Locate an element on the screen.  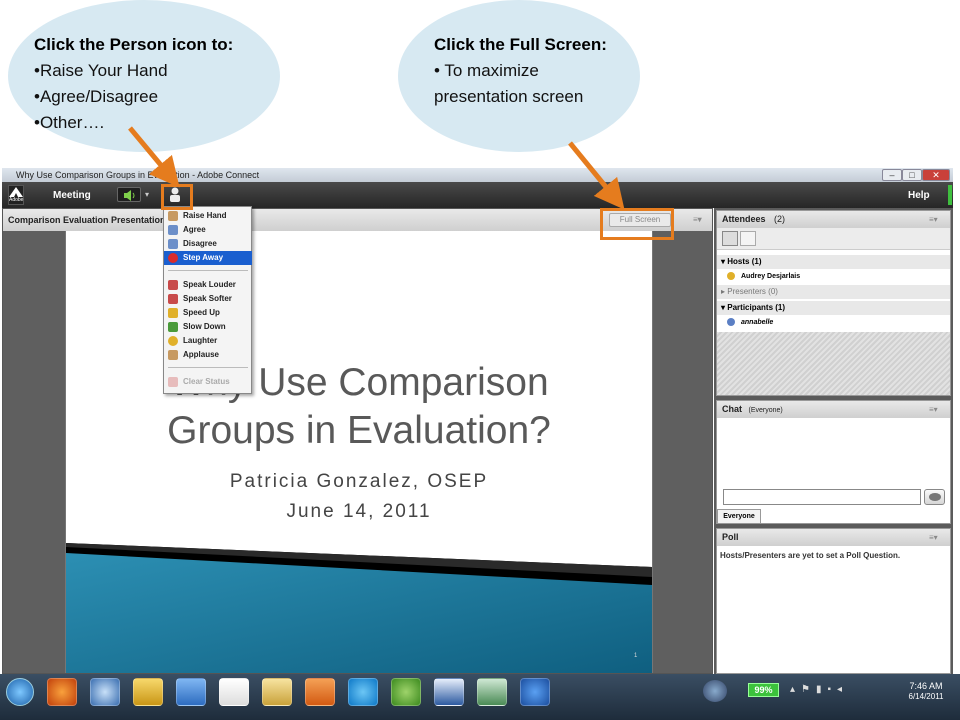
fullscreen-arrow is located at coordinates (596, 175).